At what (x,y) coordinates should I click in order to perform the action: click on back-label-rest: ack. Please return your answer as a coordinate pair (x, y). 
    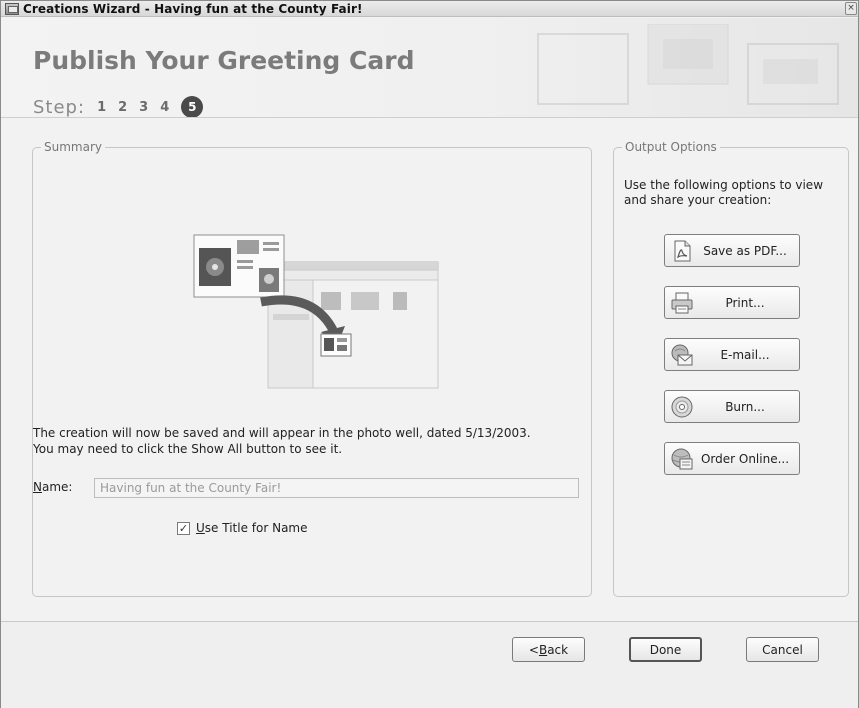
    Looking at the image, I should click on (558, 649).